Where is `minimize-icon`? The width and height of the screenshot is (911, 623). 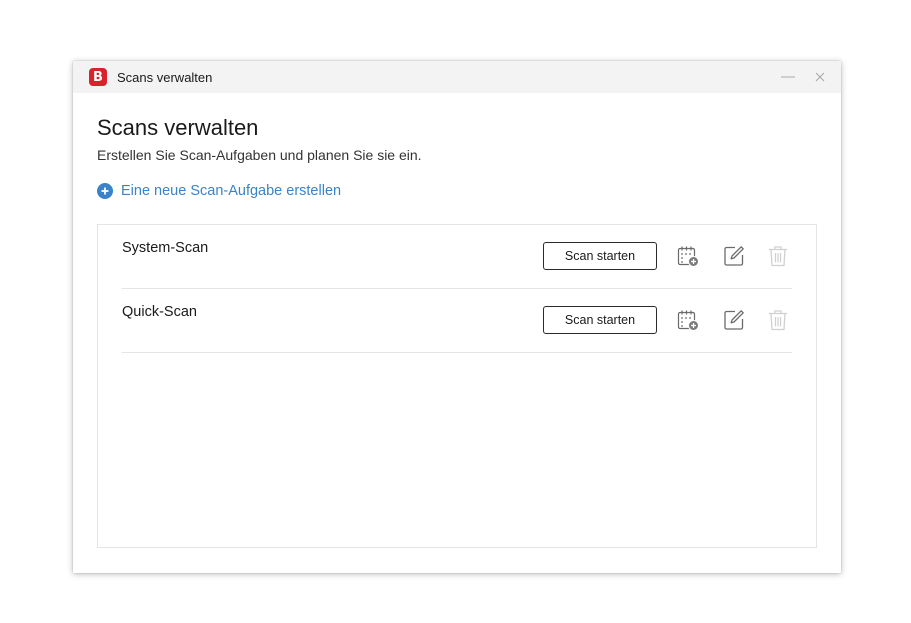
minimize-icon is located at coordinates (788, 77).